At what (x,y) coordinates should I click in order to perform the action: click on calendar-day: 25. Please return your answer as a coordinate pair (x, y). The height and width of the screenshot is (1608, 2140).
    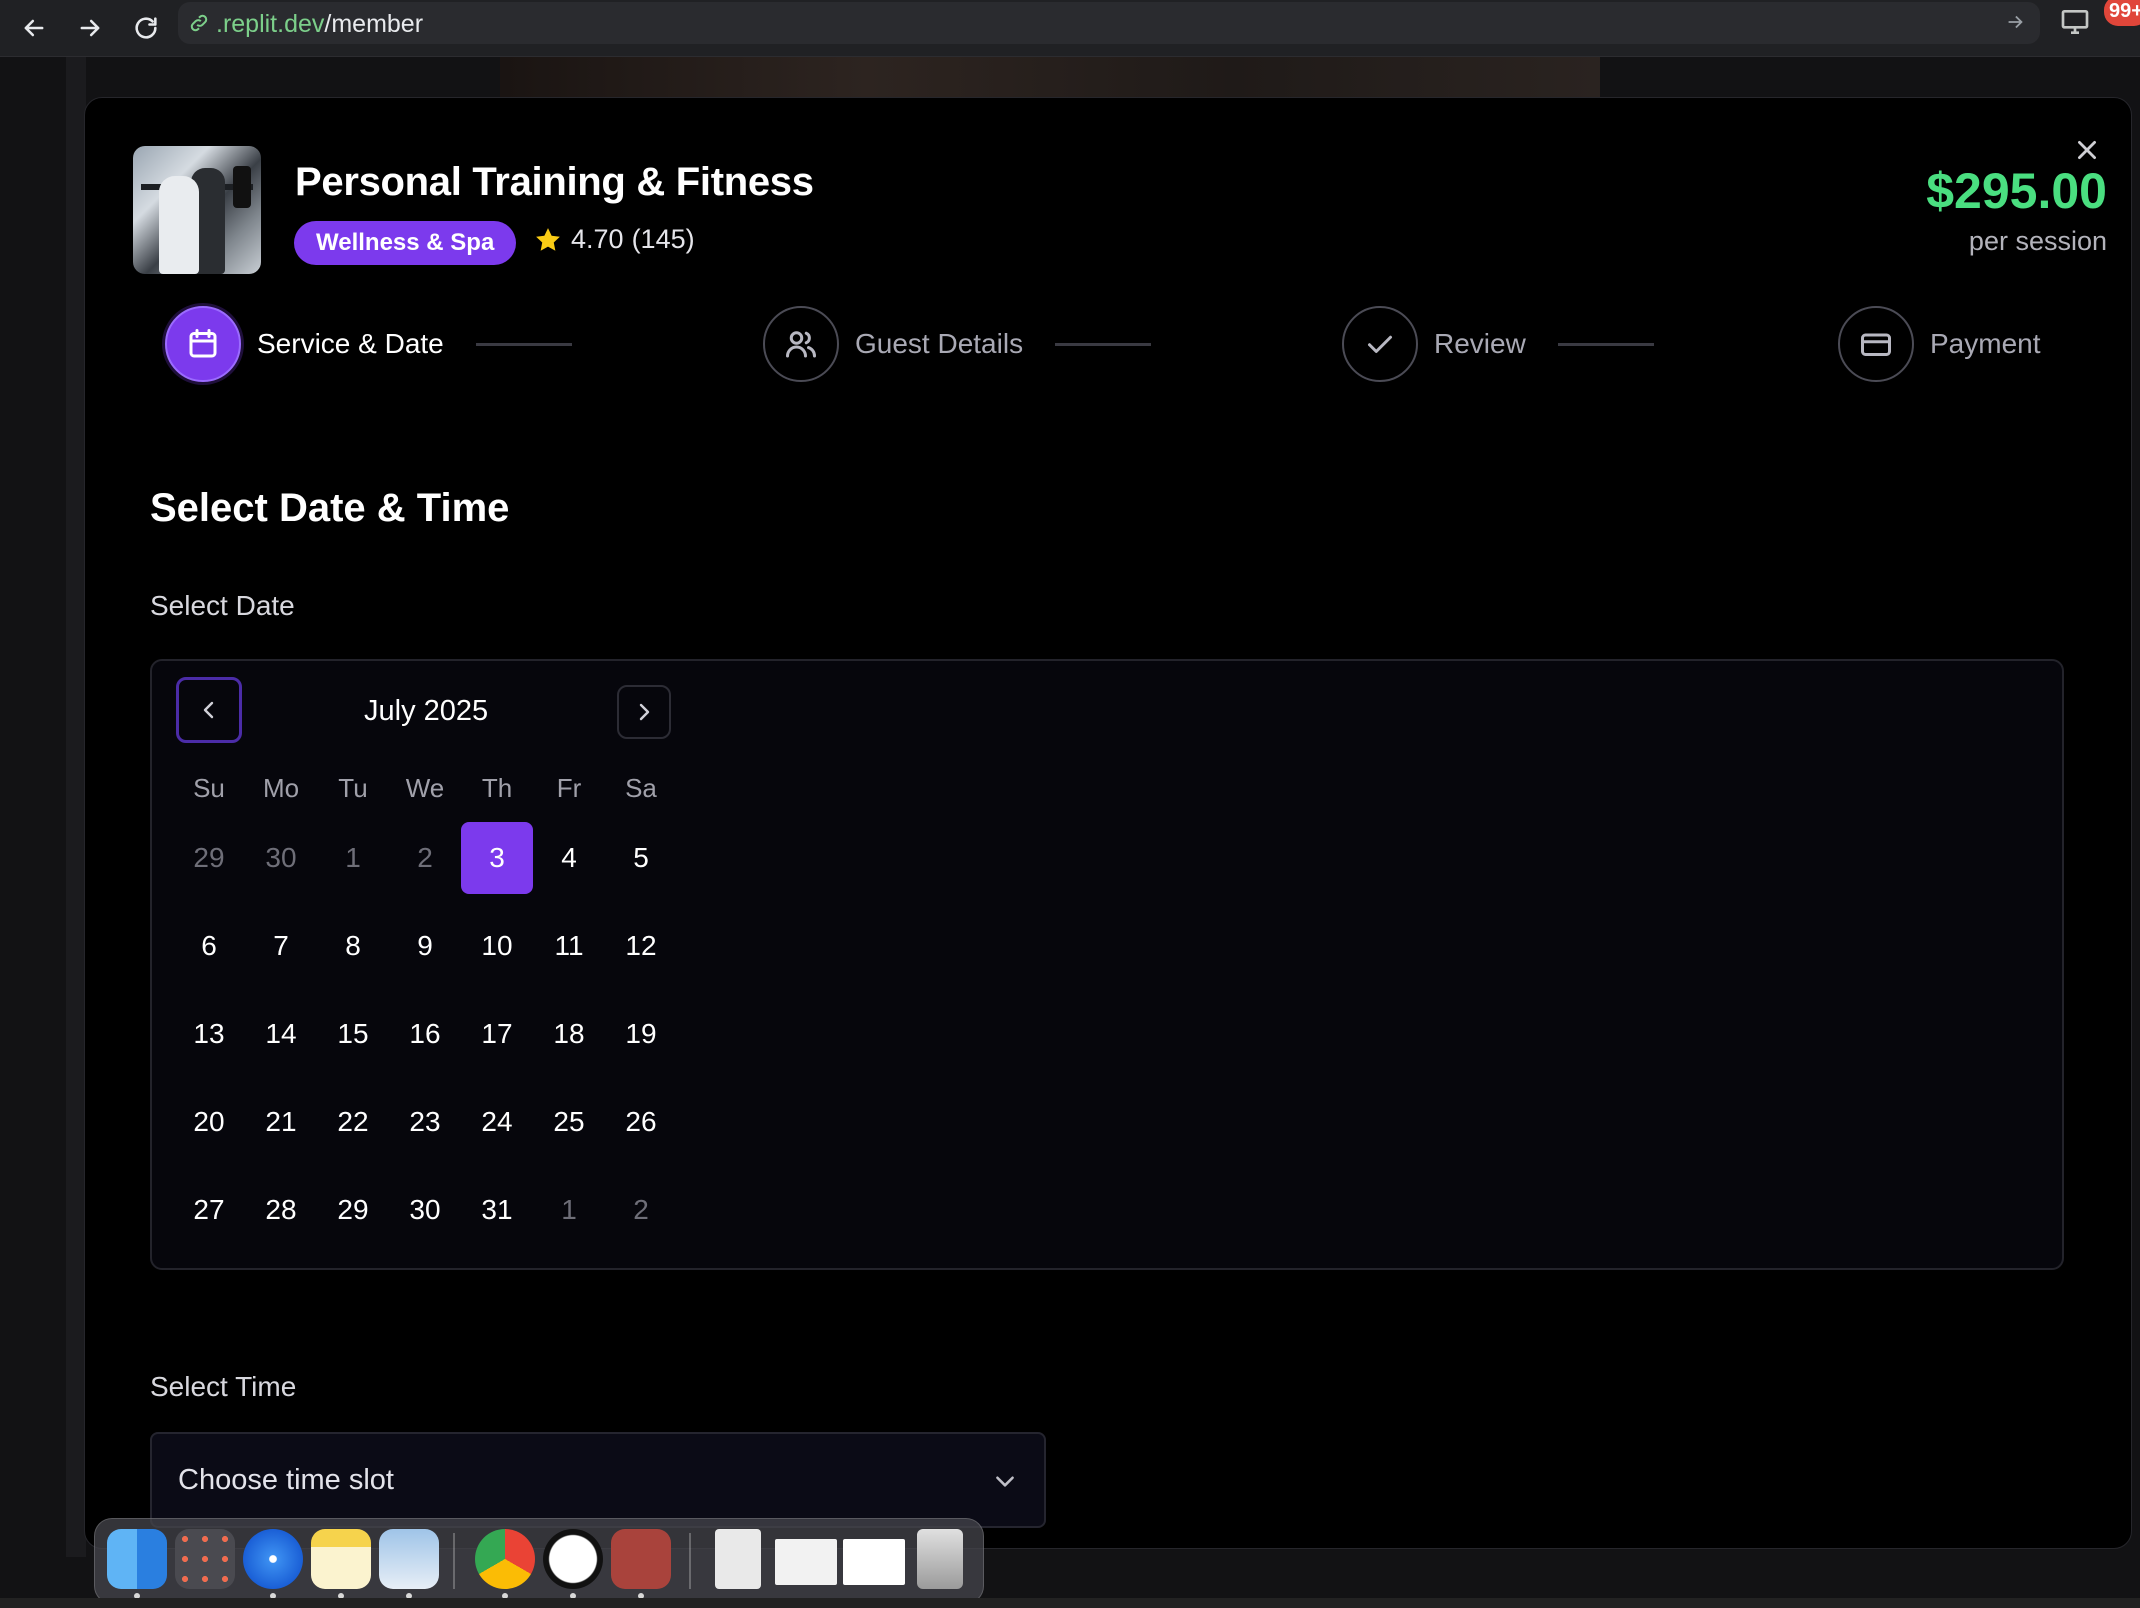
    Looking at the image, I should click on (569, 1122).